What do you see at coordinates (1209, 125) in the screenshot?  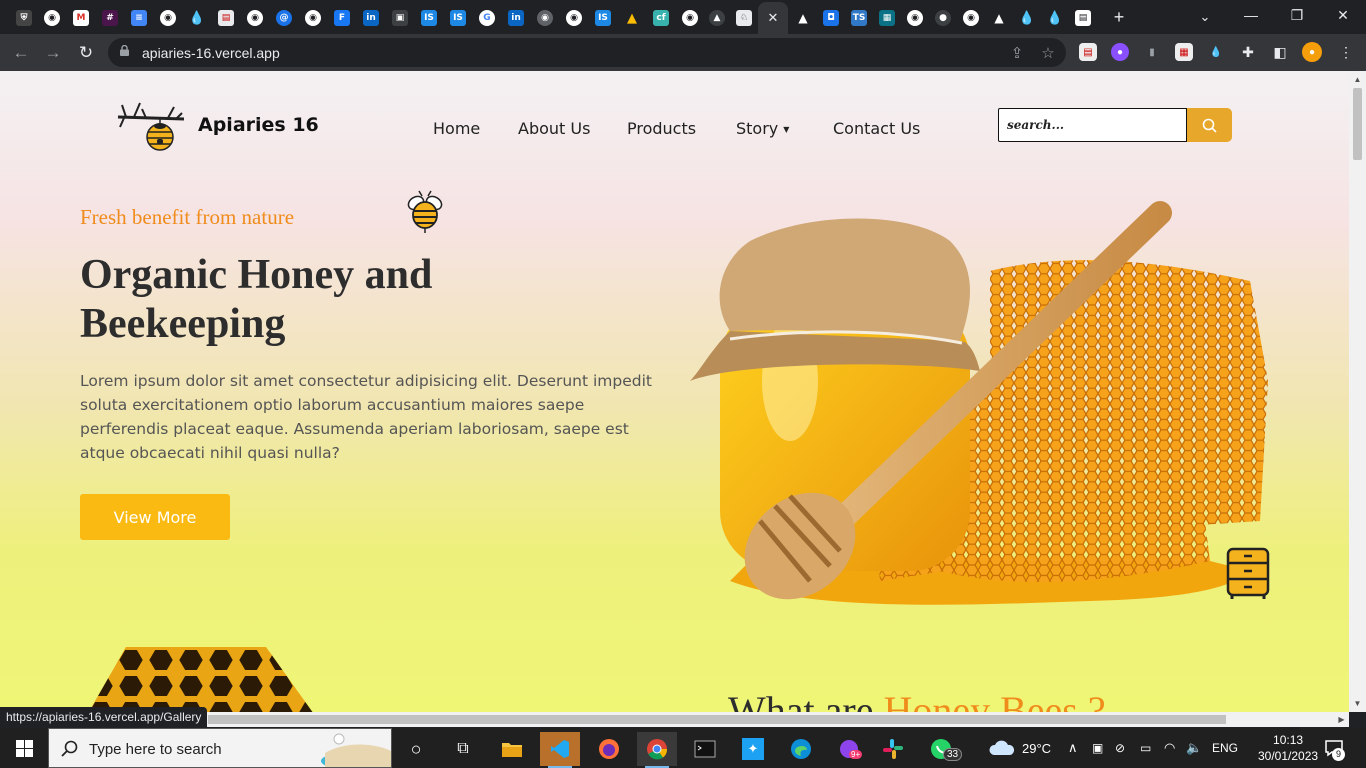 I see `site-search-button` at bounding box center [1209, 125].